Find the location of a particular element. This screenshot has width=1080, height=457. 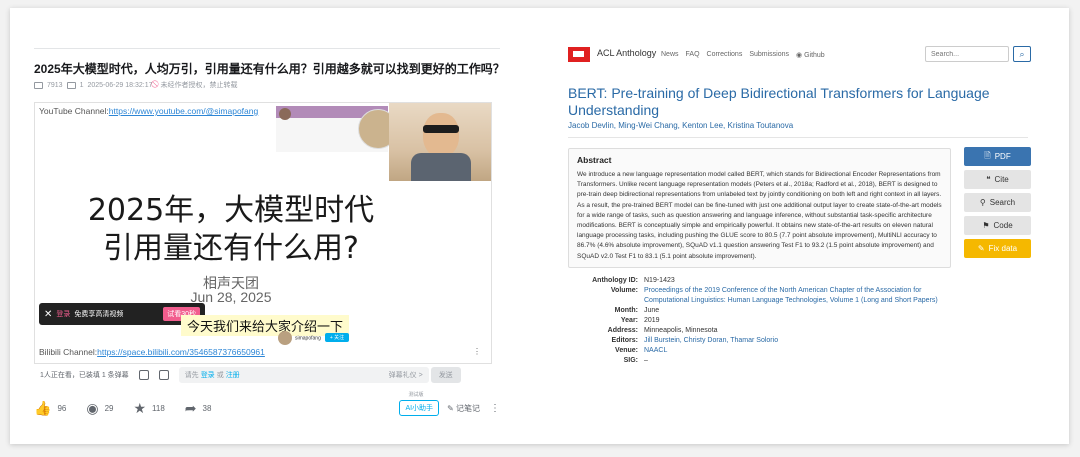

more-icon: ⋮ is located at coordinates (477, 351).